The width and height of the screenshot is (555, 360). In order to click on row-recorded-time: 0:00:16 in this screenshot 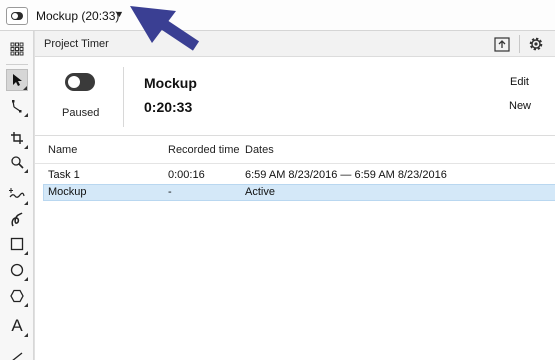, I will do `click(186, 175)`.